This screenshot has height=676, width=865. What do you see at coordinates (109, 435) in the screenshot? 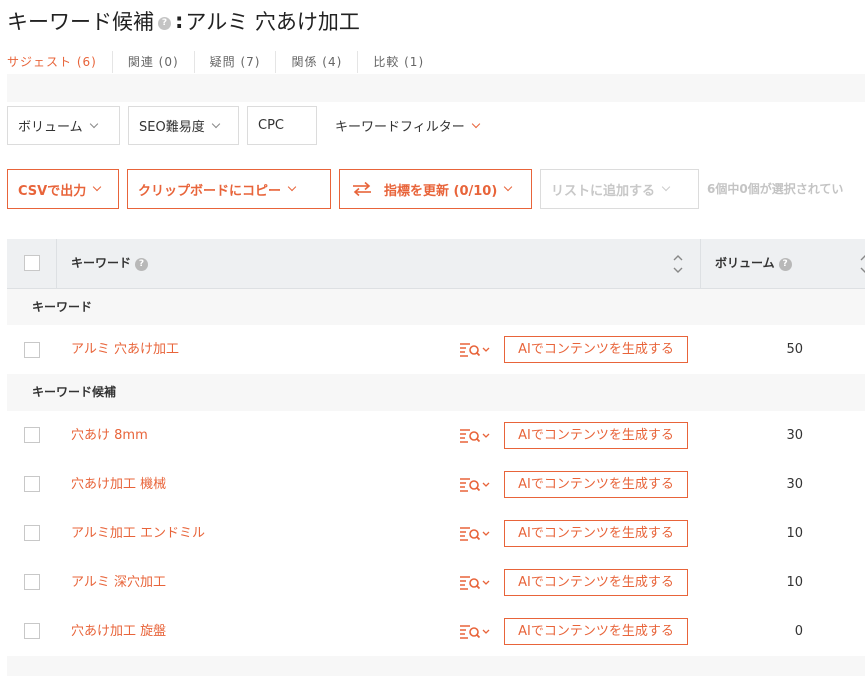
I see `keyword-link: 穴あけ 8mm` at bounding box center [109, 435].